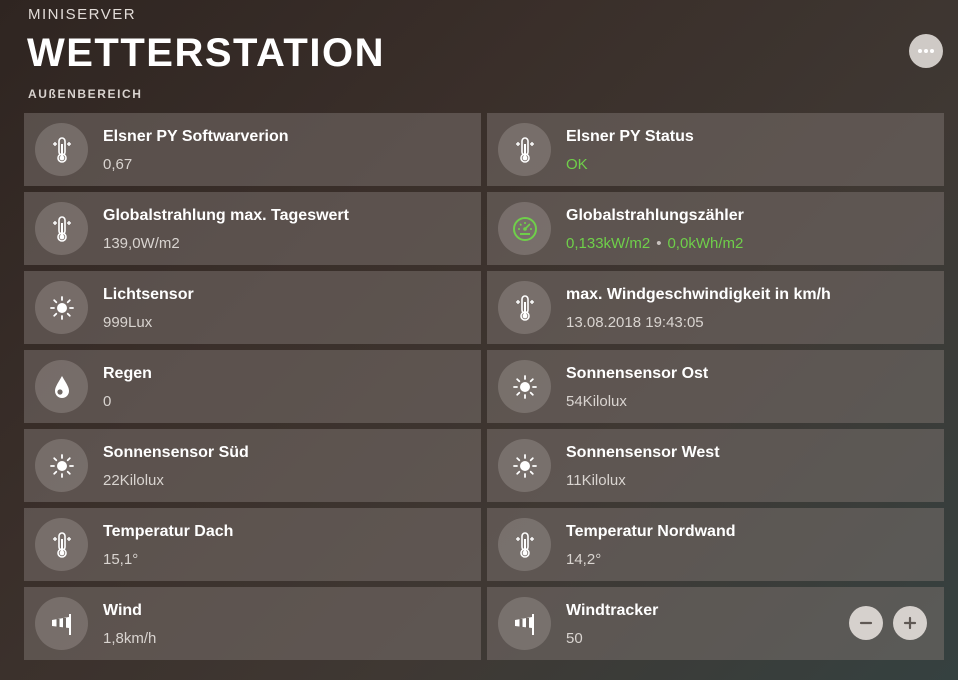 Image resolution: width=958 pixels, height=680 pixels. I want to click on tile-value: 11Kilolux, so click(596, 480).